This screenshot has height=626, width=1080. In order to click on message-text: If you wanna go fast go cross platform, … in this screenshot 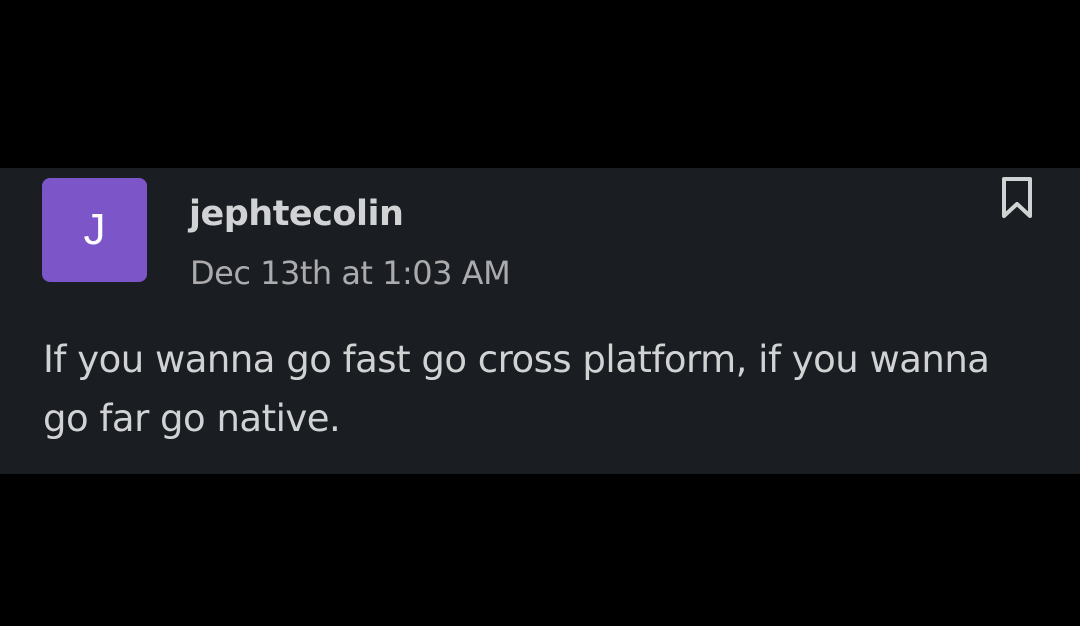, I will do `click(516, 389)`.